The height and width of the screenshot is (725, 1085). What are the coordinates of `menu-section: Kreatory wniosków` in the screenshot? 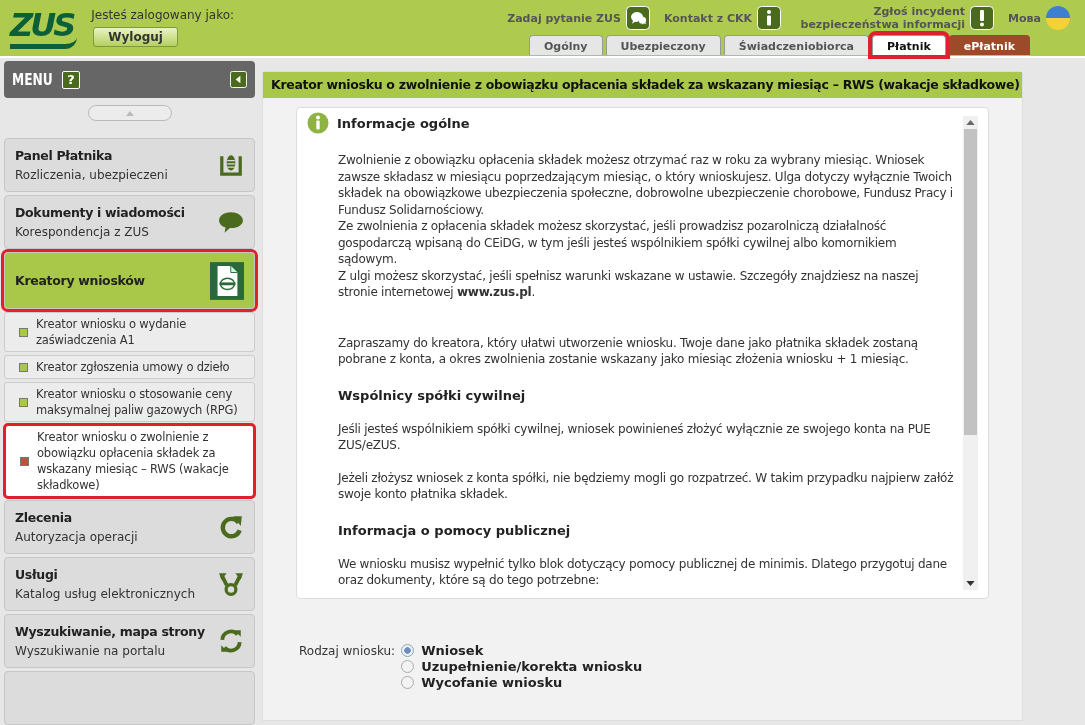 It's located at (129, 280).